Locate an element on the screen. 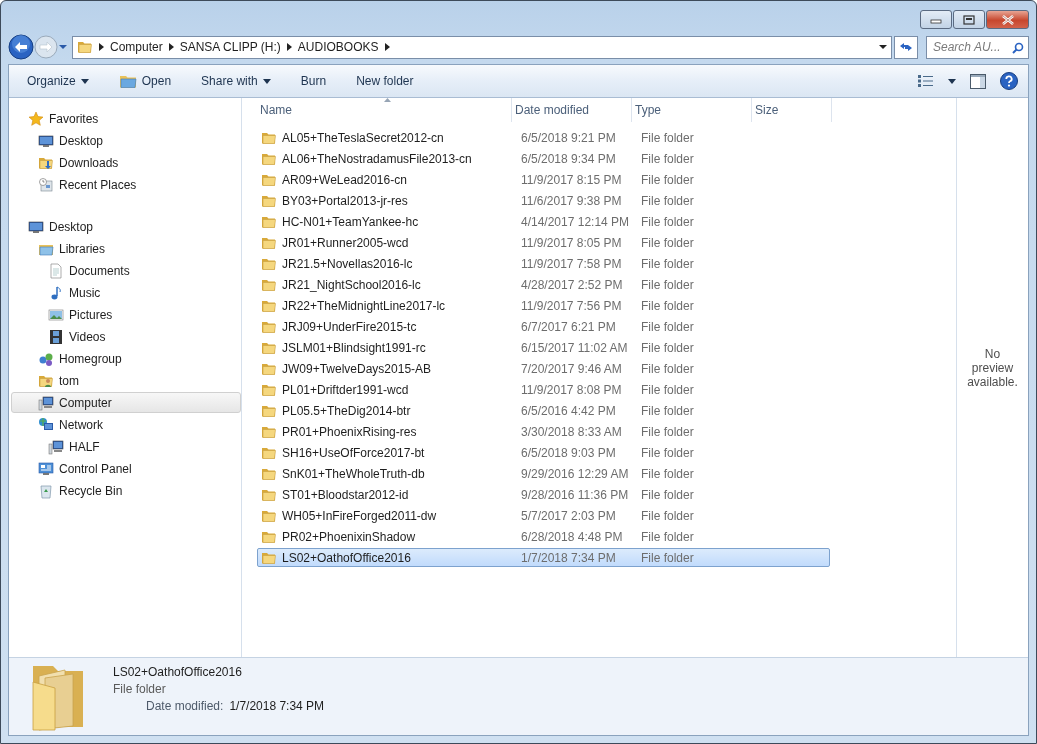 The image size is (1037, 744). sidebar-item: Videos is located at coordinates (126, 336).